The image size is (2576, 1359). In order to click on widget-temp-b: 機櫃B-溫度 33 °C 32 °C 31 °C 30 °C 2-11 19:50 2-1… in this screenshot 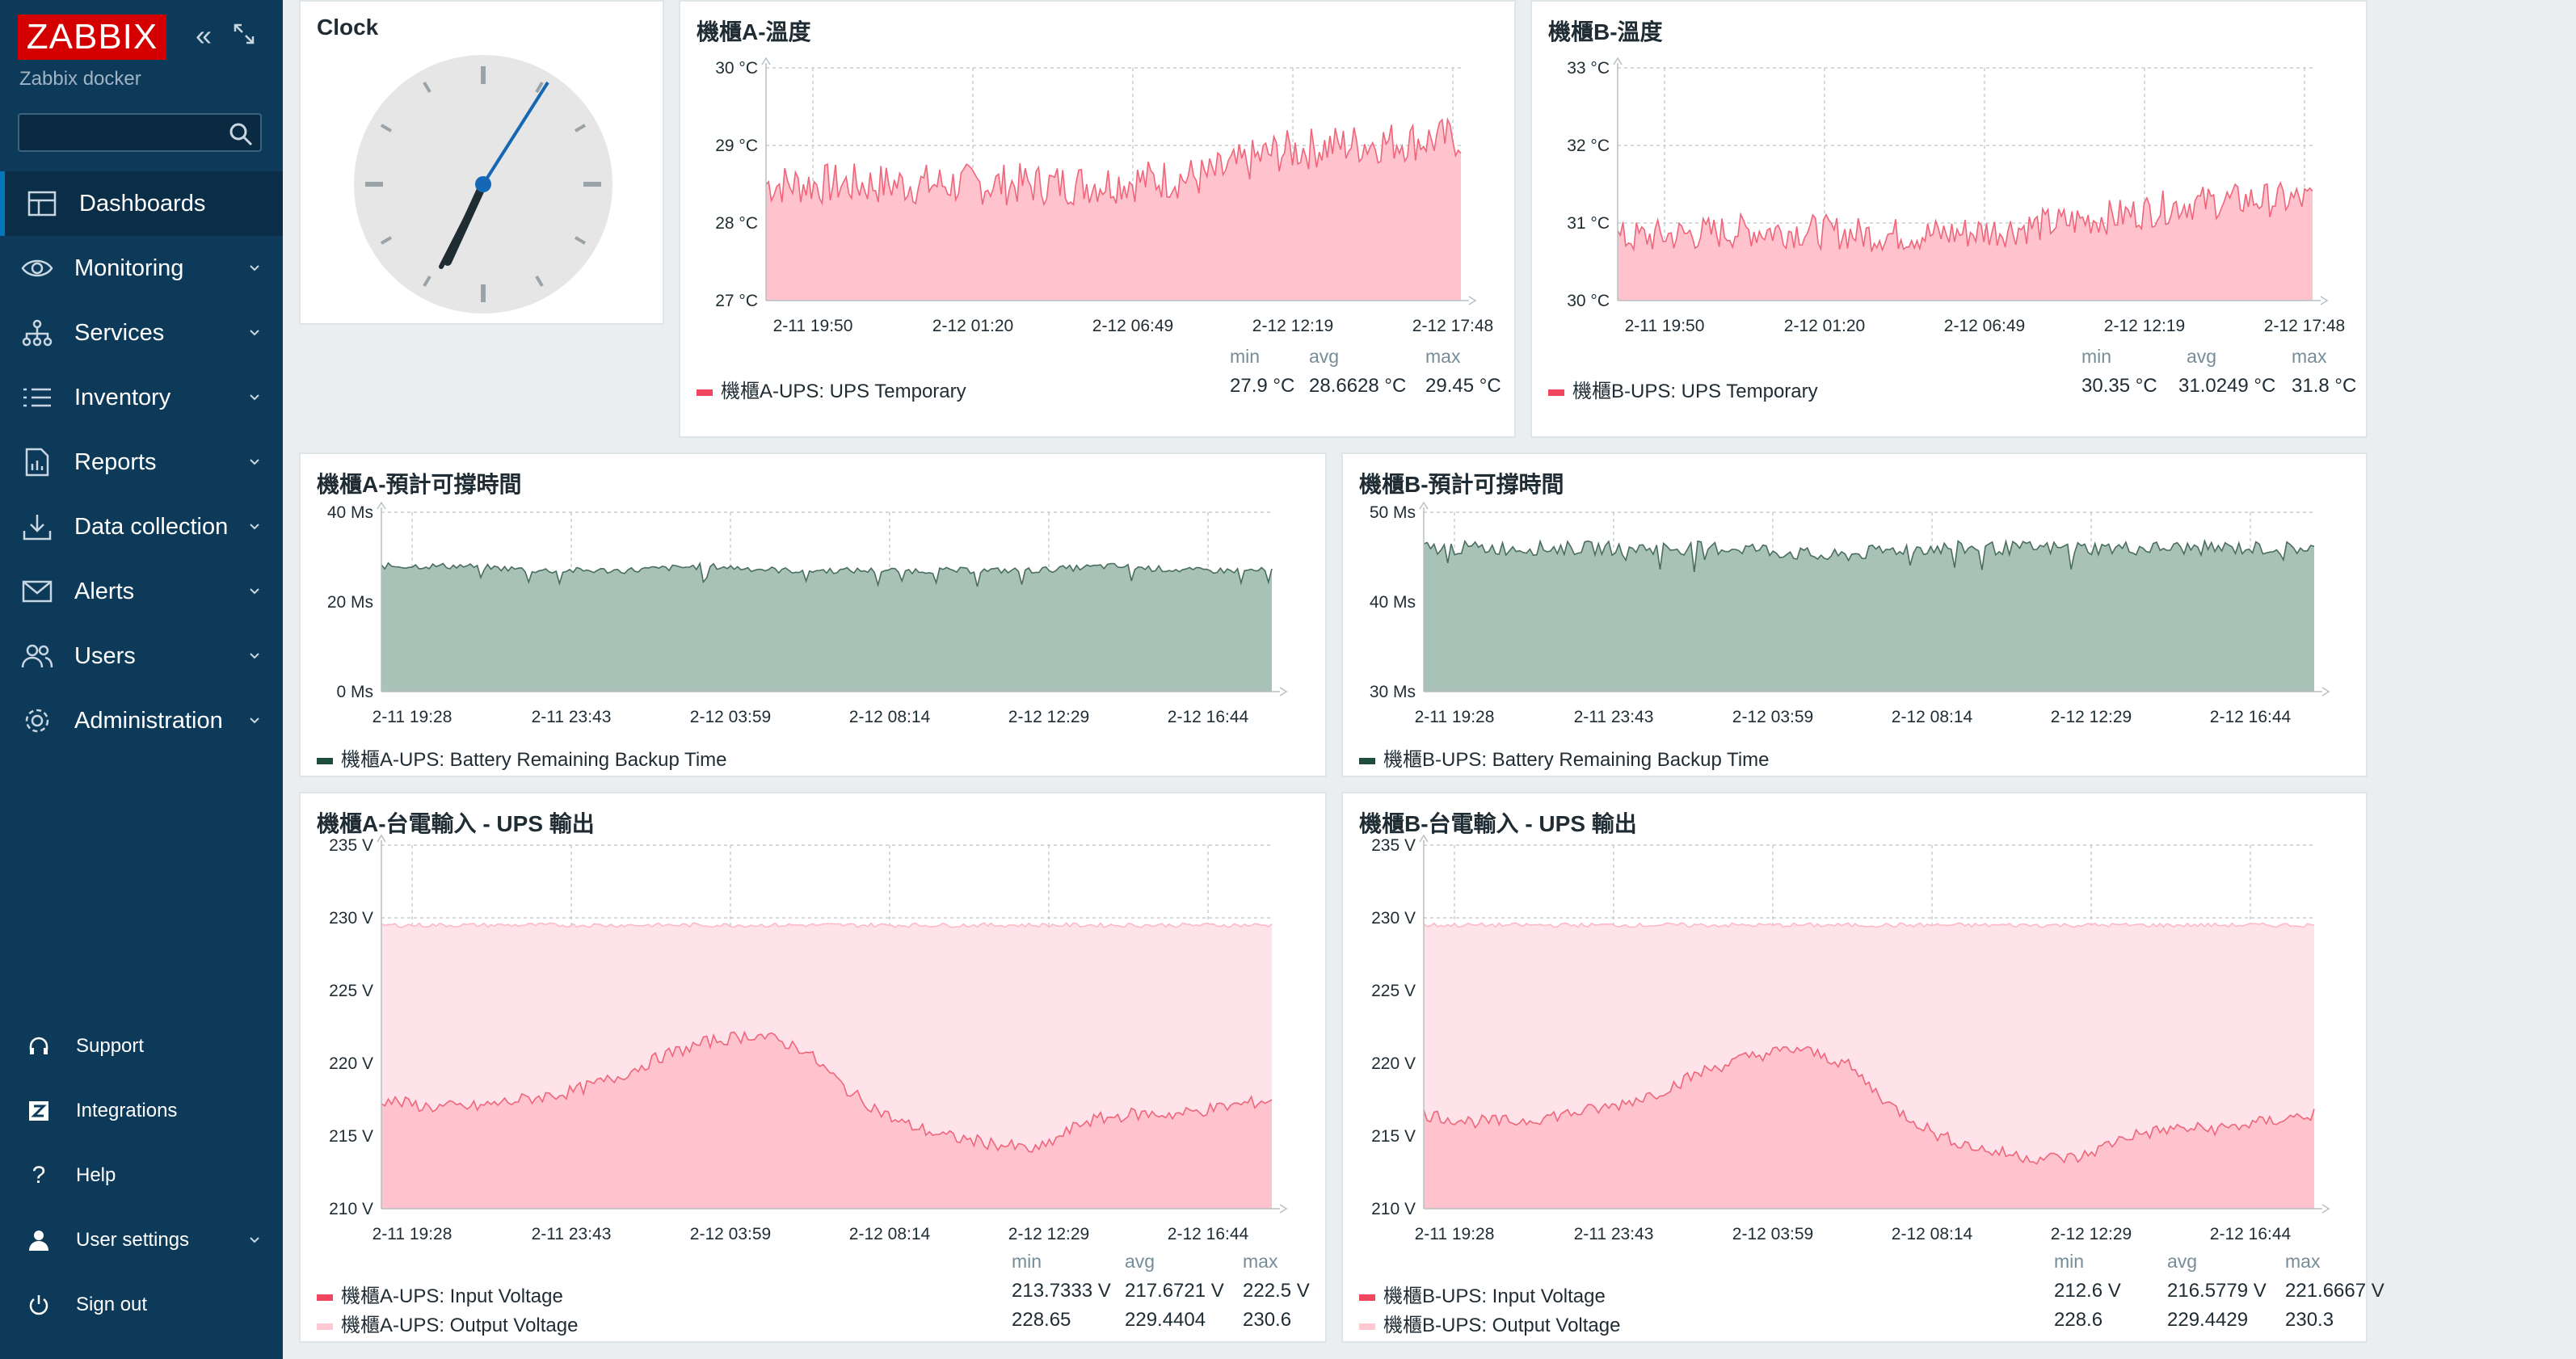, I will do `click(1949, 219)`.